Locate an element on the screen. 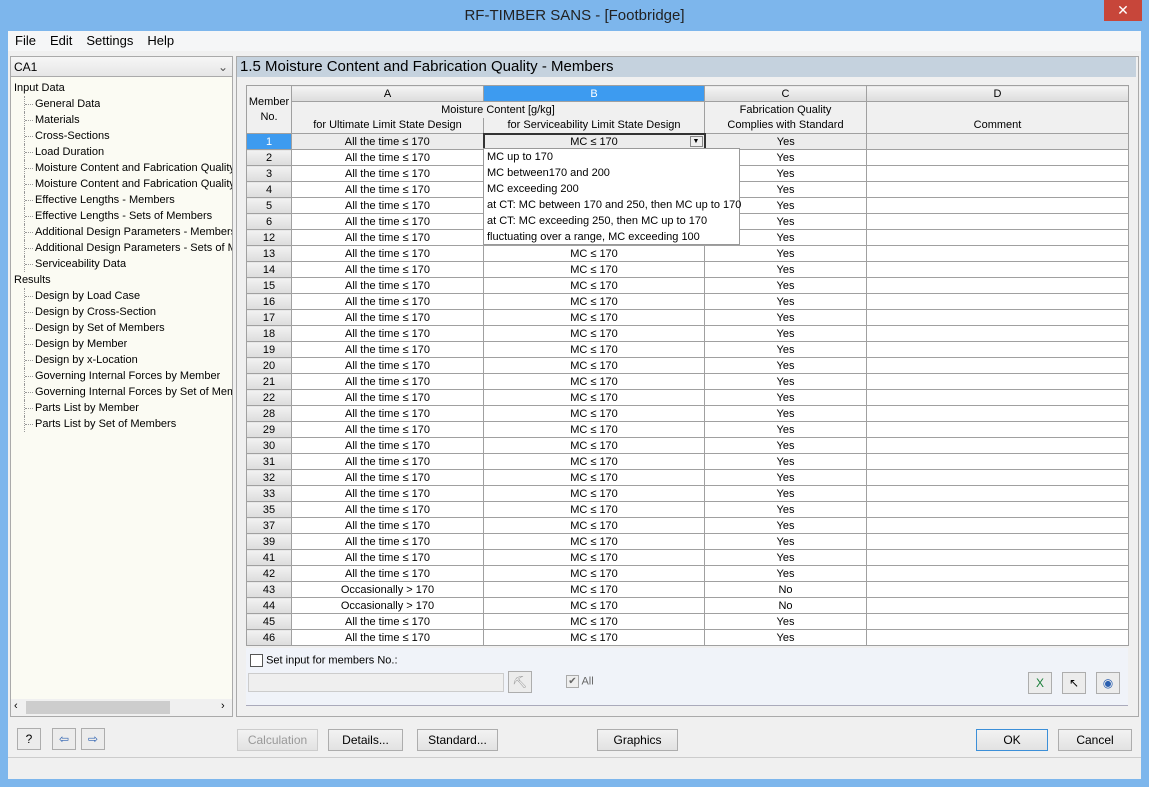 The image size is (1149, 787). next-icon: ⇨ is located at coordinates (93, 739).